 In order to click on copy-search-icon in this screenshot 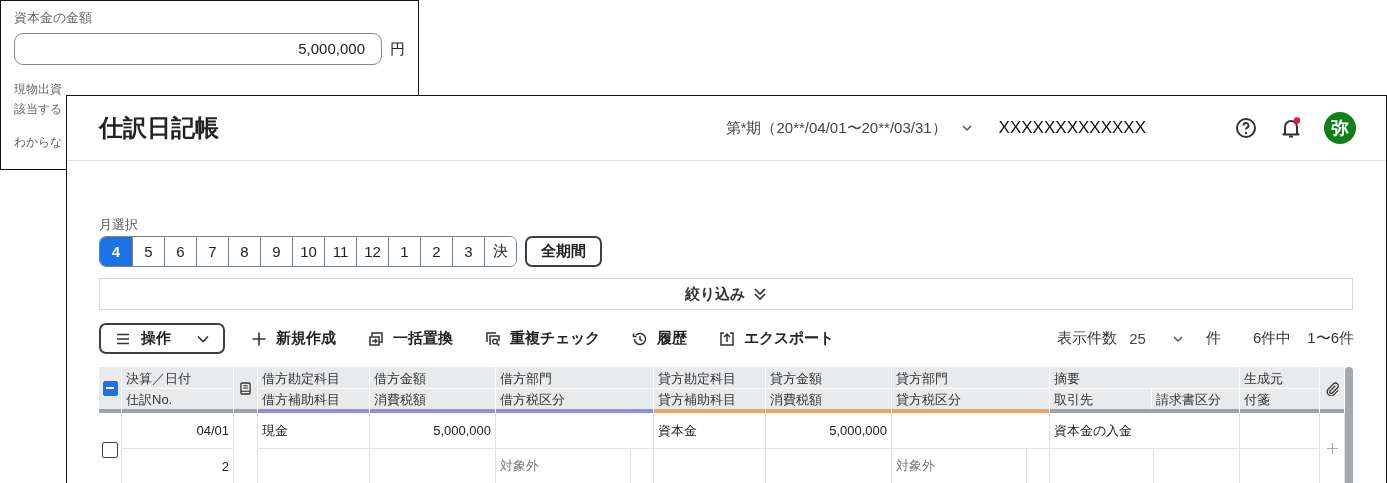, I will do `click(493, 338)`.